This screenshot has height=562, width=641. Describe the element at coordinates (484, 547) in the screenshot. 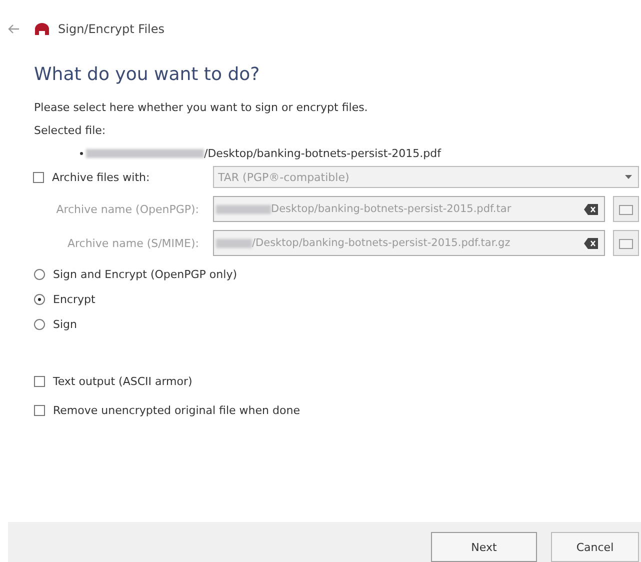

I see `next-button: Next` at that location.